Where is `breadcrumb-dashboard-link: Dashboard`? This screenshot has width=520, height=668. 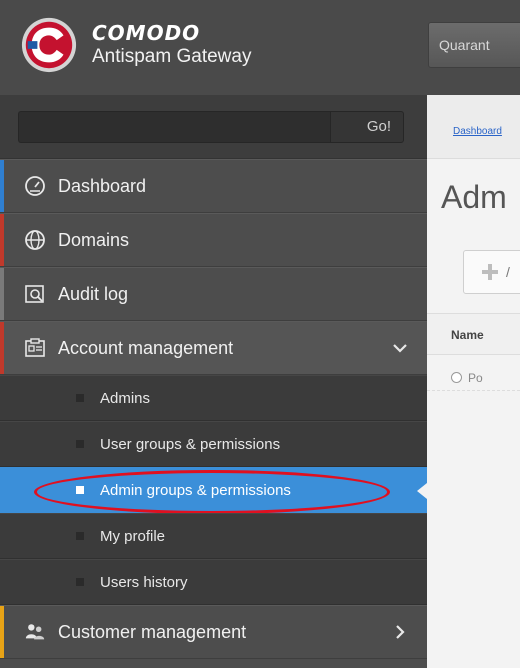 breadcrumb-dashboard-link: Dashboard is located at coordinates (477, 131).